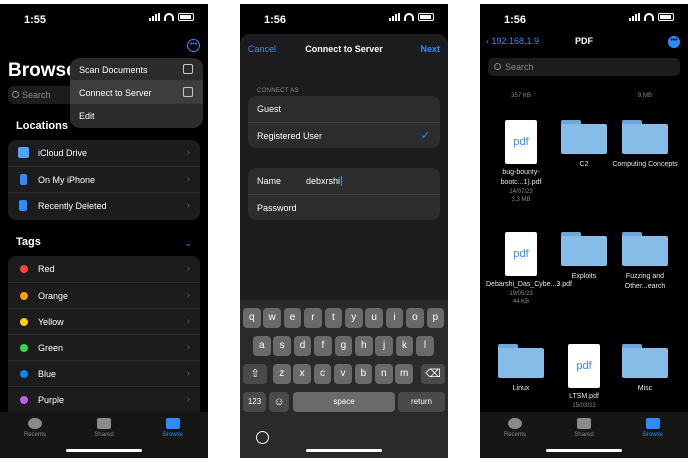 This screenshot has height=462, width=688. I want to click on location-on-my-iphone: On My iPhone ›, so click(104, 179).